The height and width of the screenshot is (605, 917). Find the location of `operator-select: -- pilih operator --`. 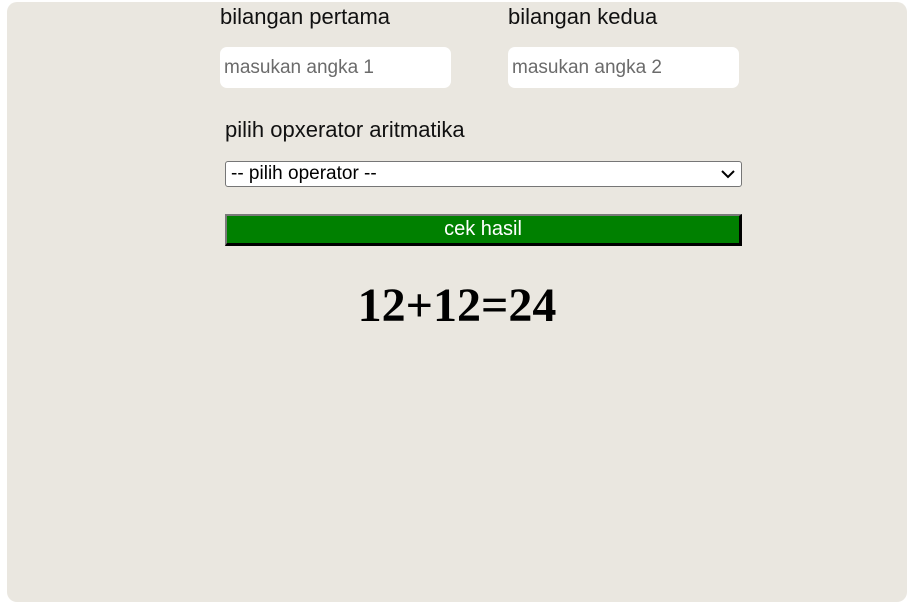

operator-select: -- pilih operator -- is located at coordinates (483, 174).